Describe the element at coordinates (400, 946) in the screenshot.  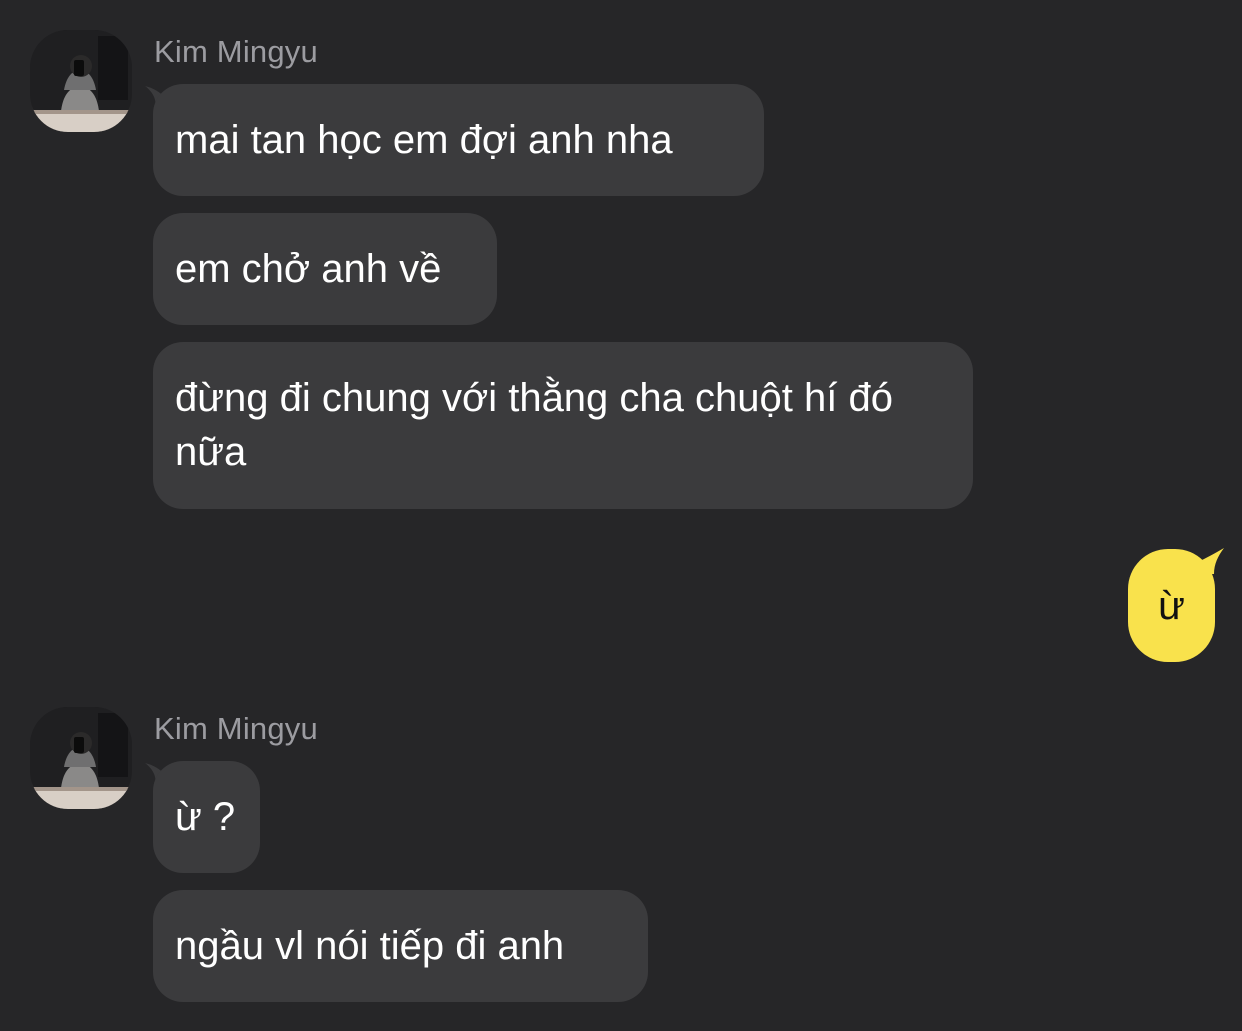
I see `message-bubble: ngầu vl nói tiếp đi anh` at that location.